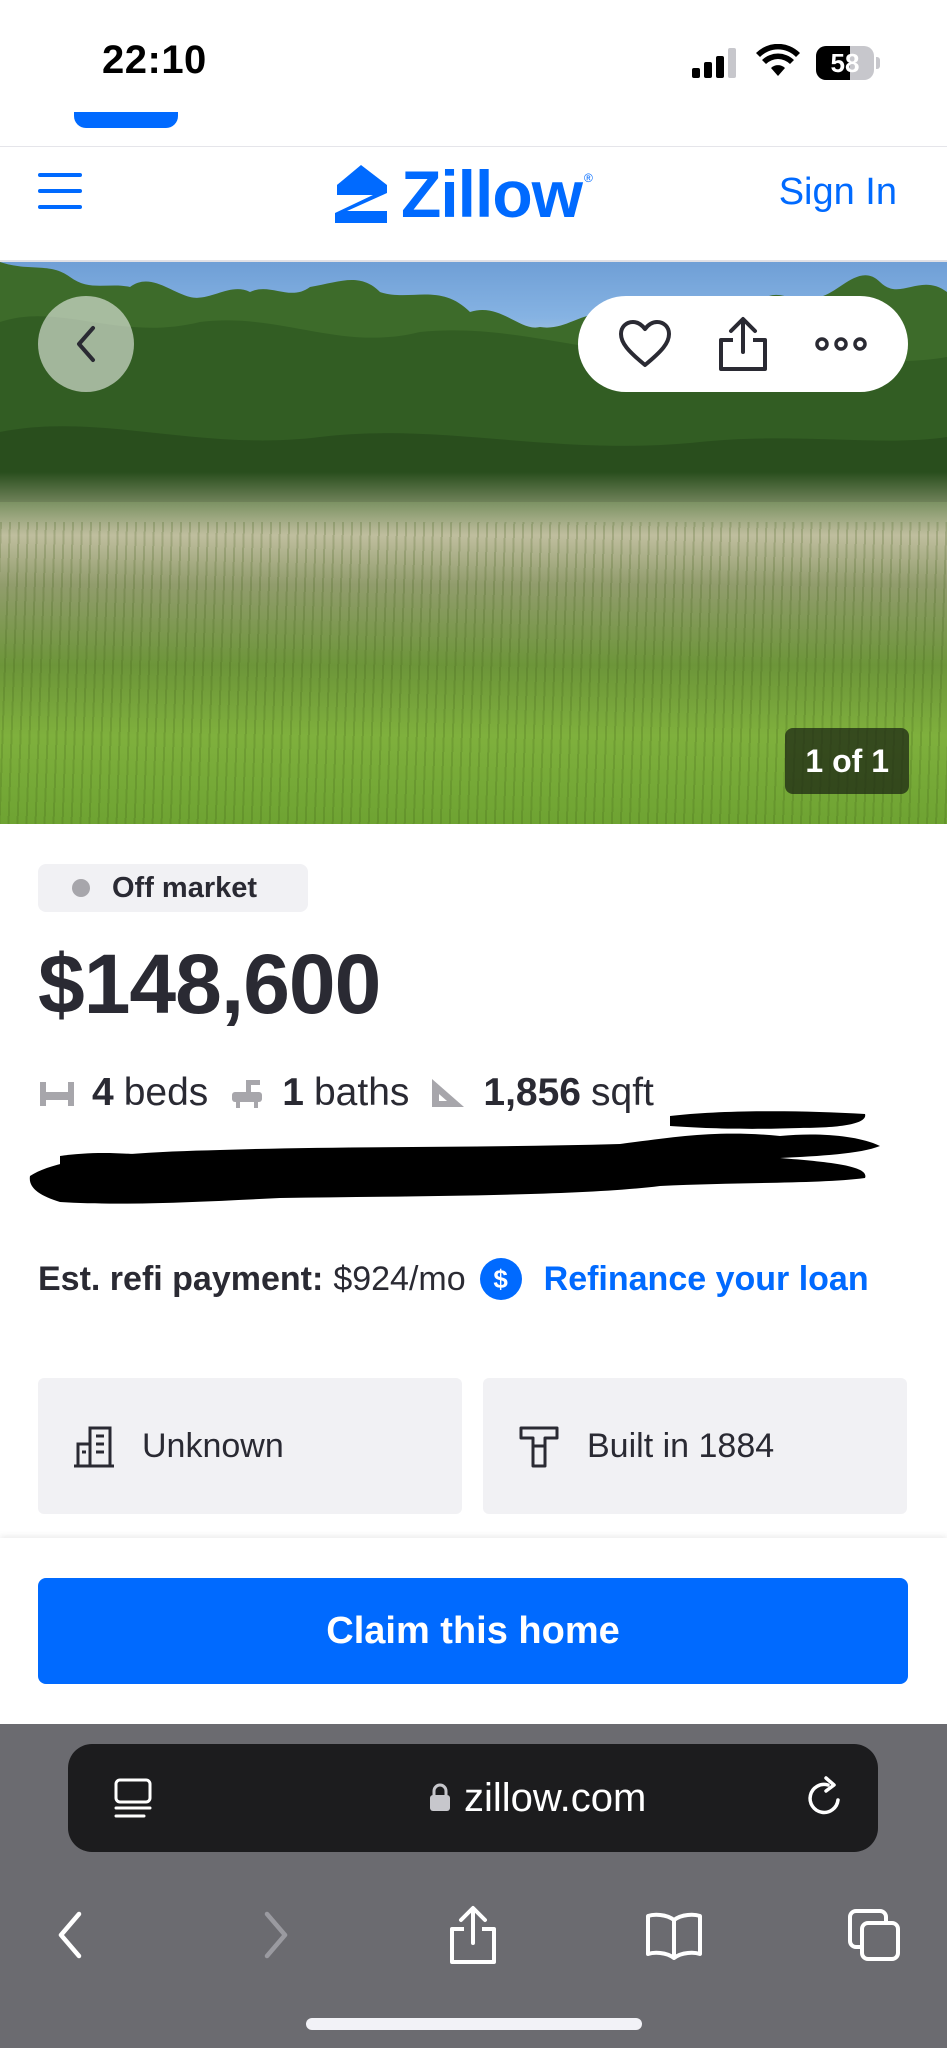  I want to click on status-text: Off market, so click(185, 887).